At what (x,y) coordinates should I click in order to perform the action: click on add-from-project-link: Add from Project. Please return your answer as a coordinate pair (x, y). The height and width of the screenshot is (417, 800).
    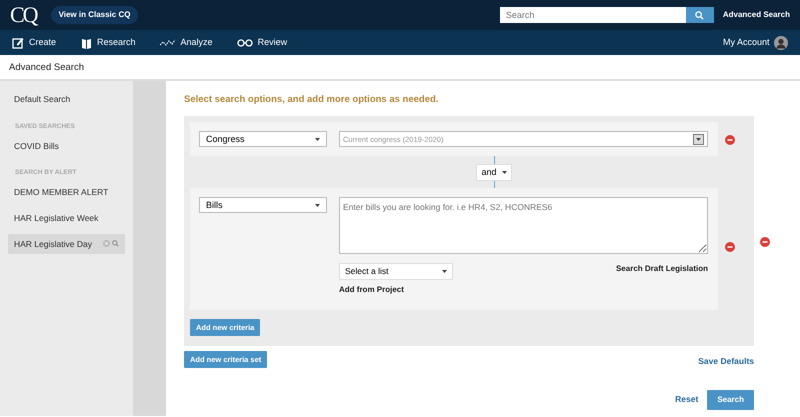
    Looking at the image, I should click on (371, 290).